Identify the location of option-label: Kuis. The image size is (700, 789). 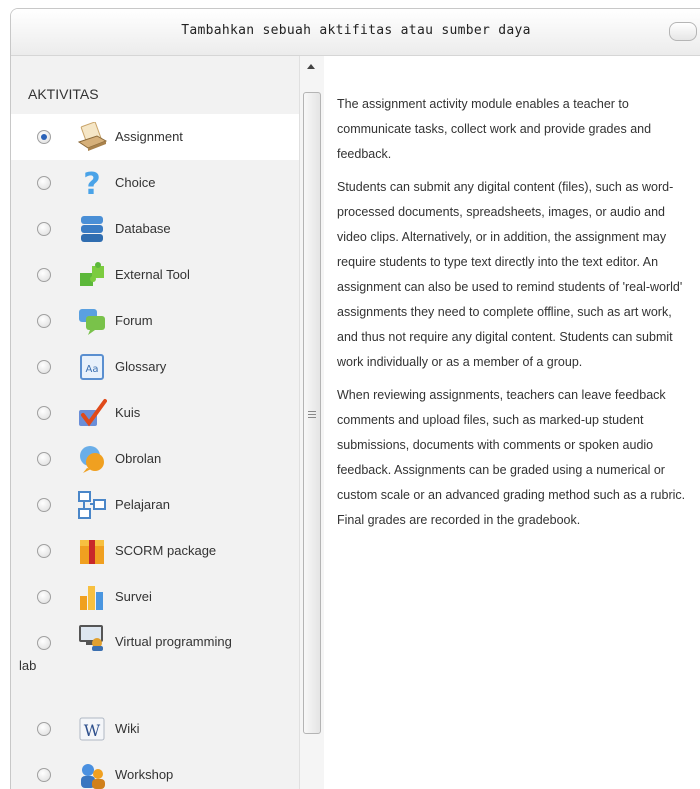
(128, 412).